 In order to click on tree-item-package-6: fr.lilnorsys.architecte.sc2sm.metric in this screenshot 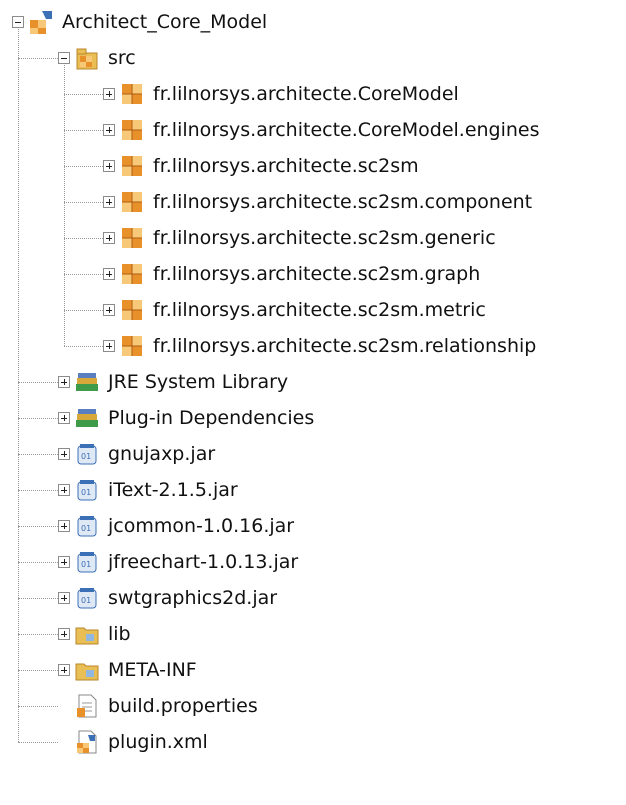, I will do `click(294, 310)`.